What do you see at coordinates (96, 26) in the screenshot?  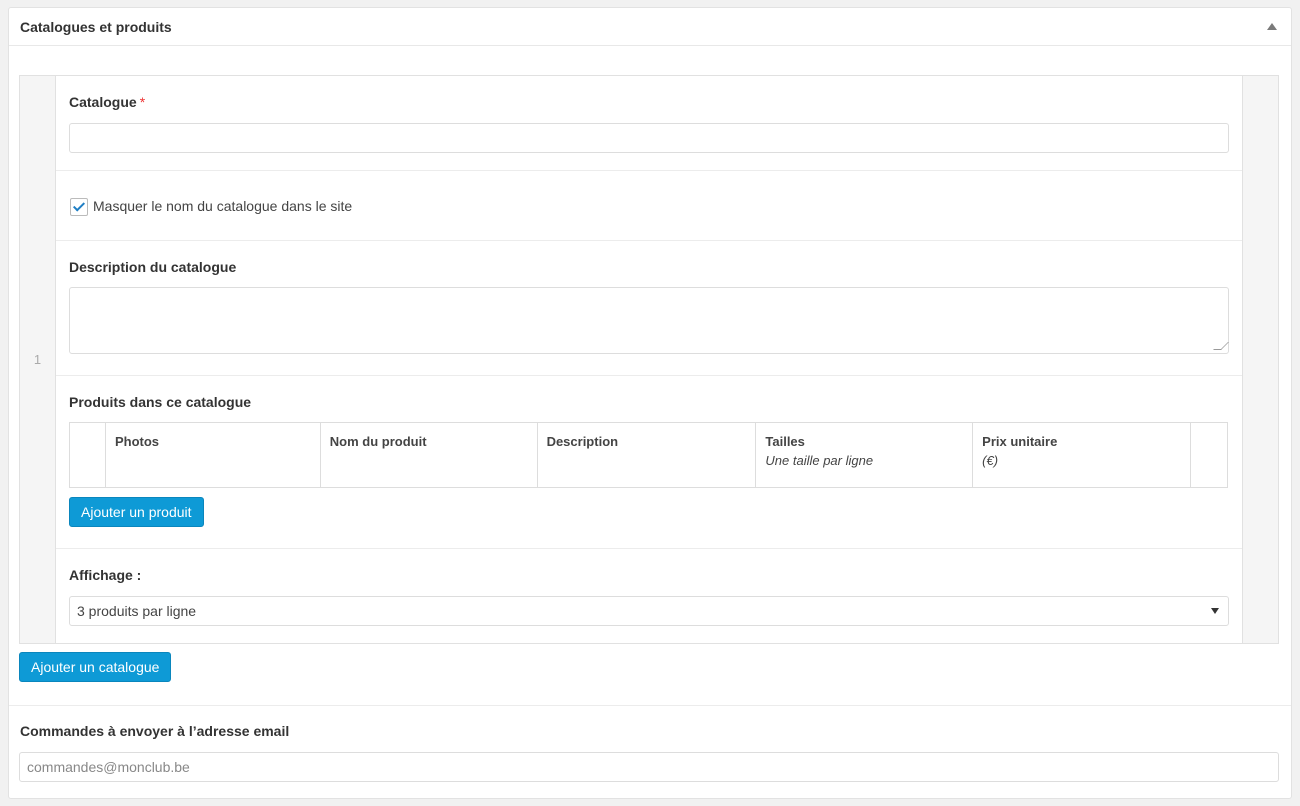 I see `panel-title: Catalogues et produits` at bounding box center [96, 26].